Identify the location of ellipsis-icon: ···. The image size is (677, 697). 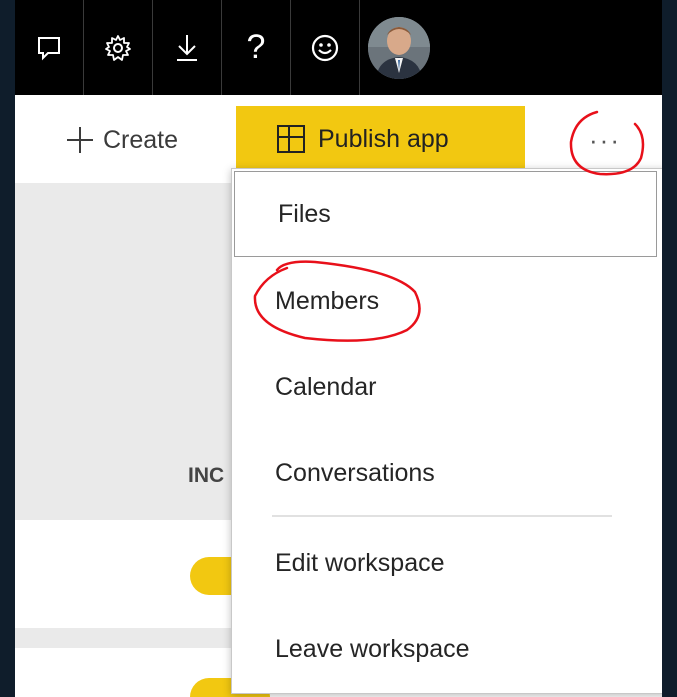
(605, 139).